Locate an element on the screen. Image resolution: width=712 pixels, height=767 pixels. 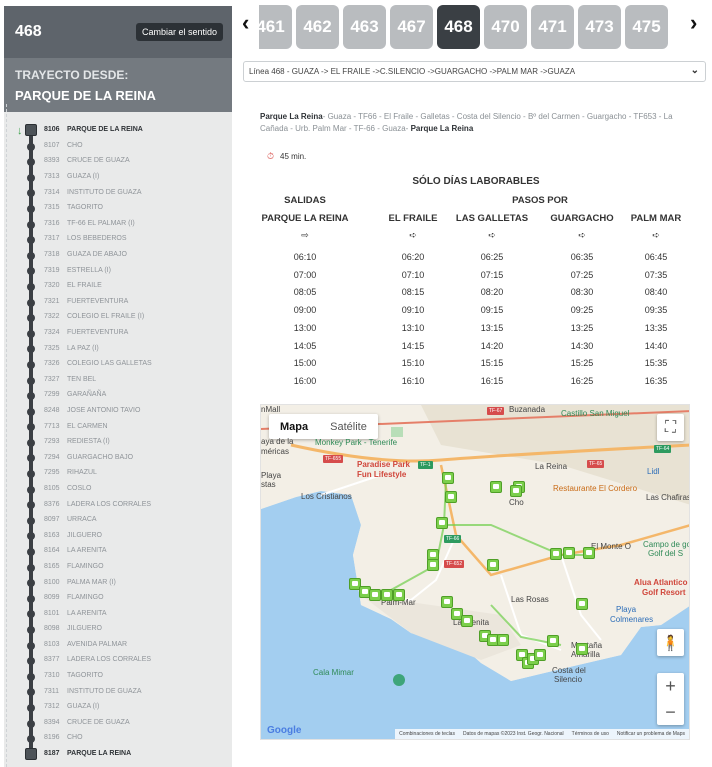
stop-item: 7319 ESTRELLA (I) is located at coordinates (118, 270).